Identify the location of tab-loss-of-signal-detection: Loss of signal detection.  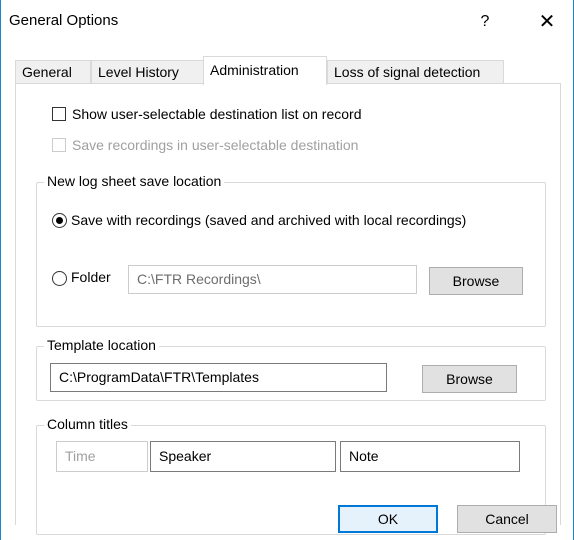
(415, 72).